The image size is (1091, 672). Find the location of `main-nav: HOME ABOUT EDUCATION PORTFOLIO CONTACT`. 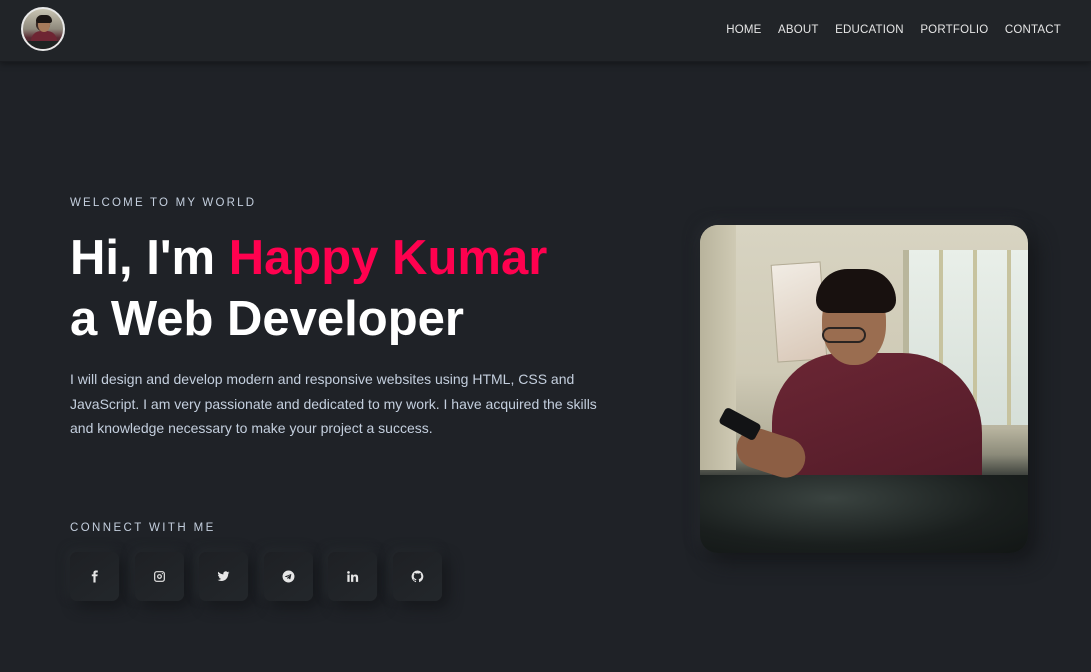

main-nav: HOME ABOUT EDUCATION PORTFOLIO CONTACT is located at coordinates (885, 30).